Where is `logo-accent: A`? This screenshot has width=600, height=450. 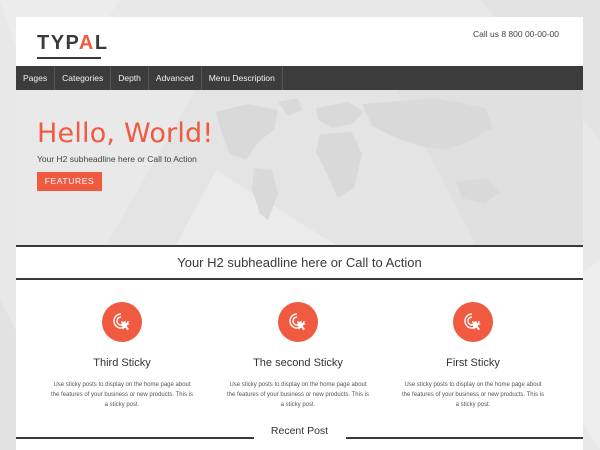 logo-accent: A is located at coordinates (86, 43).